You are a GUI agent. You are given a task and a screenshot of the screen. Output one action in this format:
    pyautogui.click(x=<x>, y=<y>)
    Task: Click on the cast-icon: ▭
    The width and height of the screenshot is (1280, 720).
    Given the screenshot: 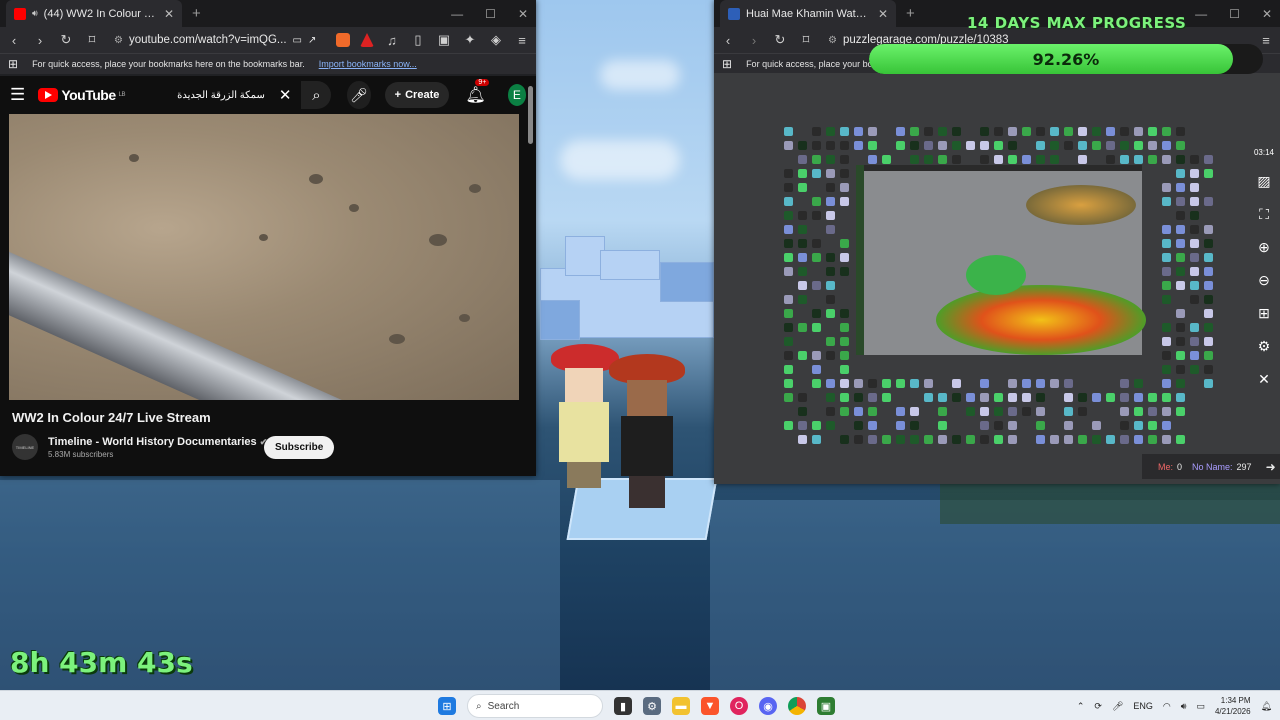 What is the action you would take?
    pyautogui.click(x=297, y=40)
    